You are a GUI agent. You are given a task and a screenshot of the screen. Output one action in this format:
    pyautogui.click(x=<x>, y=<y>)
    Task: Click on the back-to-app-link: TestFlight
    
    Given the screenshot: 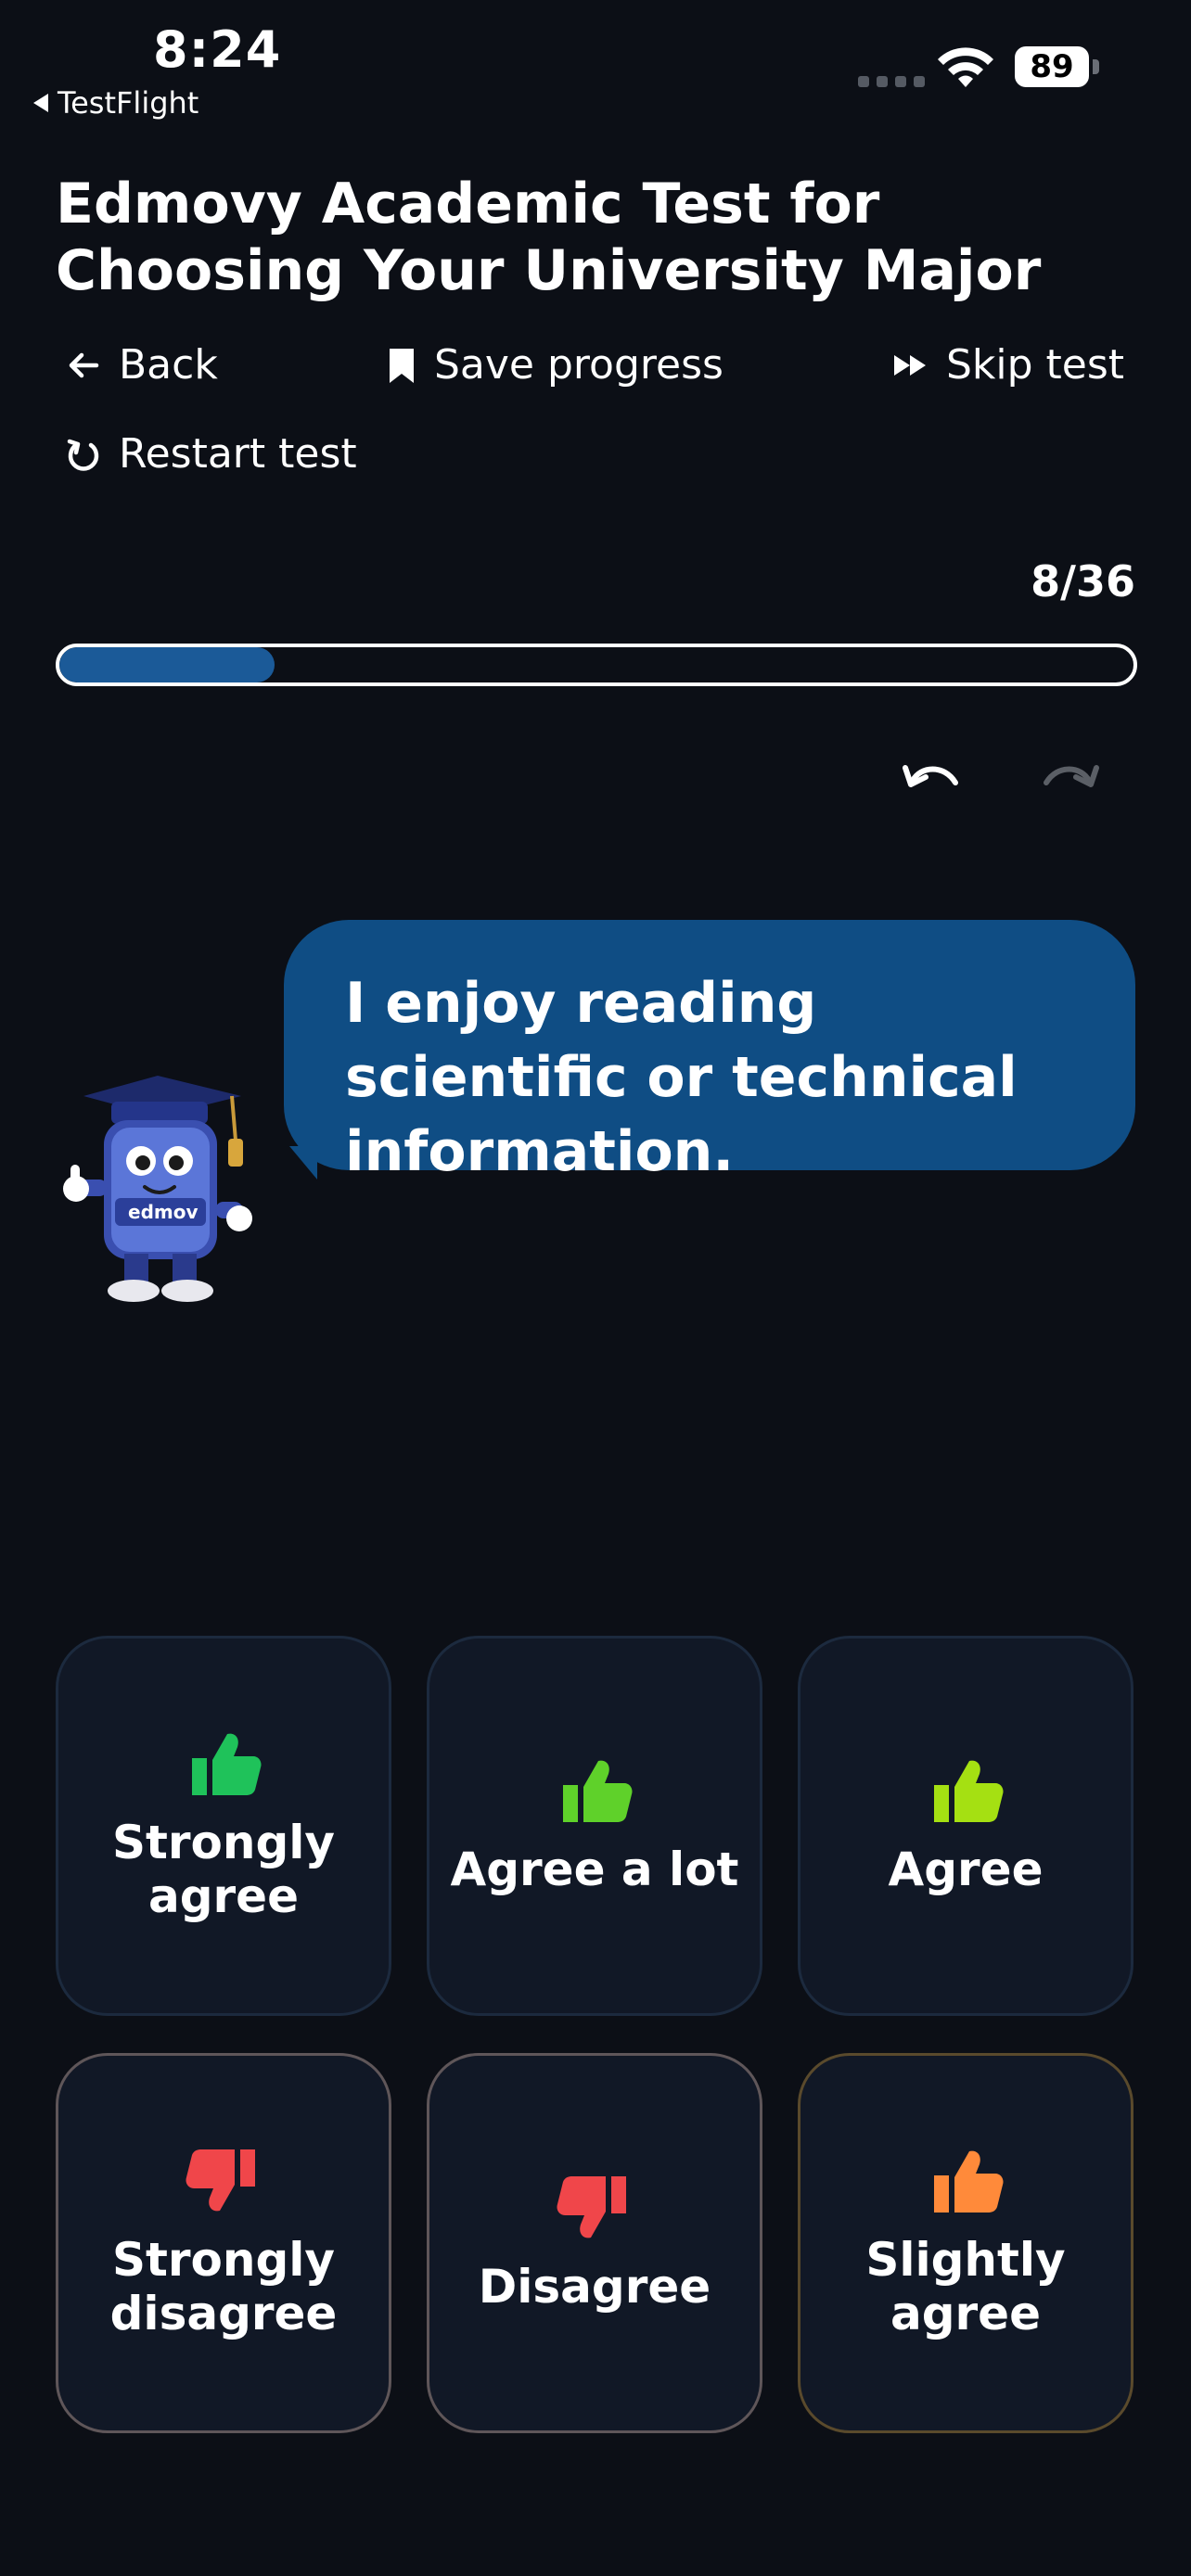 What is the action you would take?
    pyautogui.click(x=115, y=103)
    